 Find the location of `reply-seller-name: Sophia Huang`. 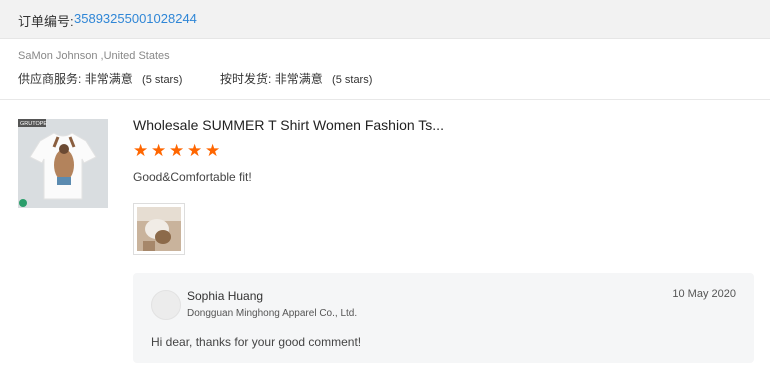

reply-seller-name: Sophia Huang is located at coordinates (225, 296).